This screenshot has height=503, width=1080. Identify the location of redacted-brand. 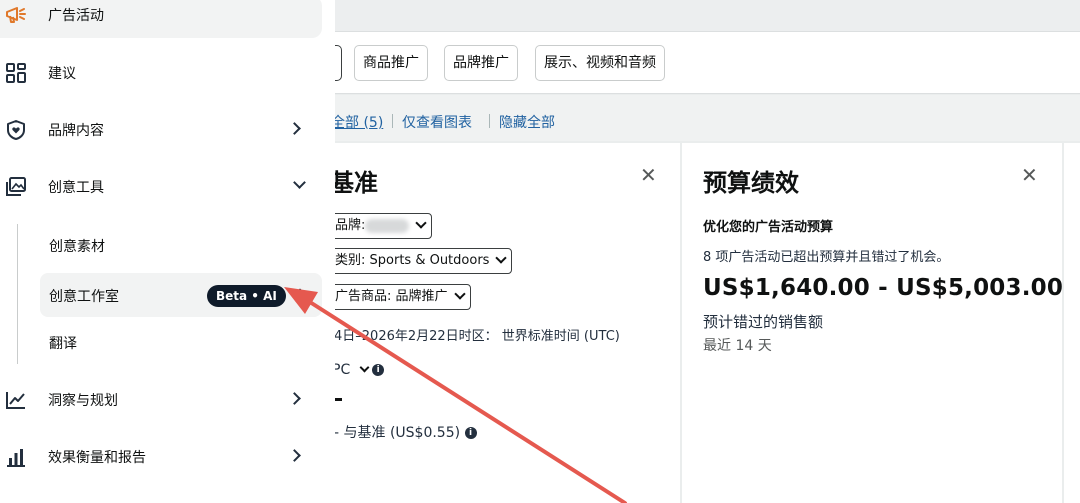
(387, 225).